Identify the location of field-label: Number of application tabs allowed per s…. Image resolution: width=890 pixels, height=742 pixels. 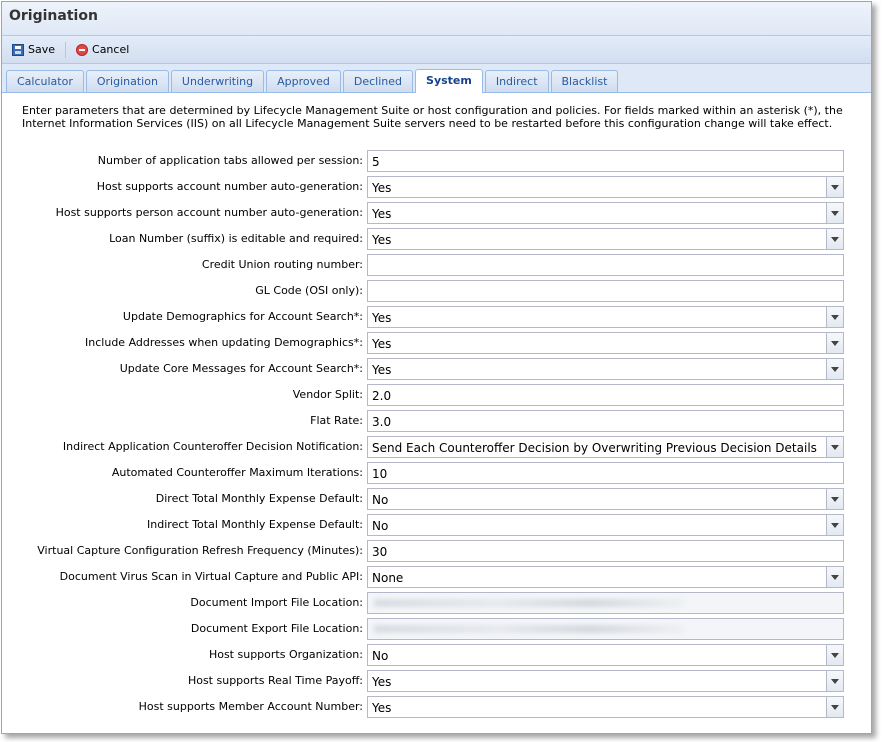
(230, 160).